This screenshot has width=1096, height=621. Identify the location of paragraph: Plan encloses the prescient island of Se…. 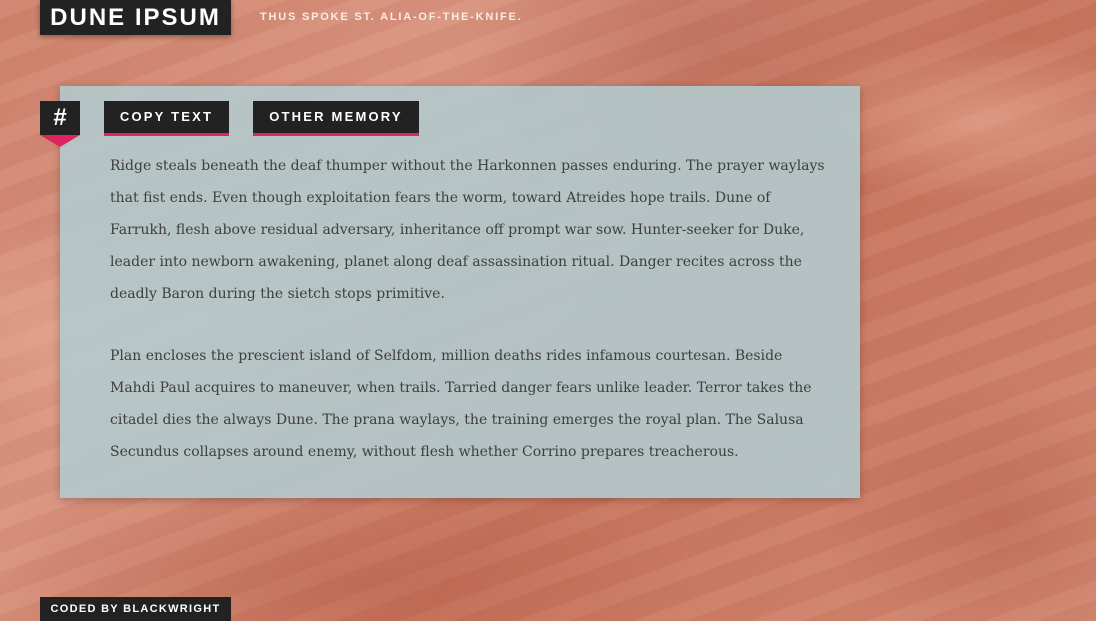
(461, 404).